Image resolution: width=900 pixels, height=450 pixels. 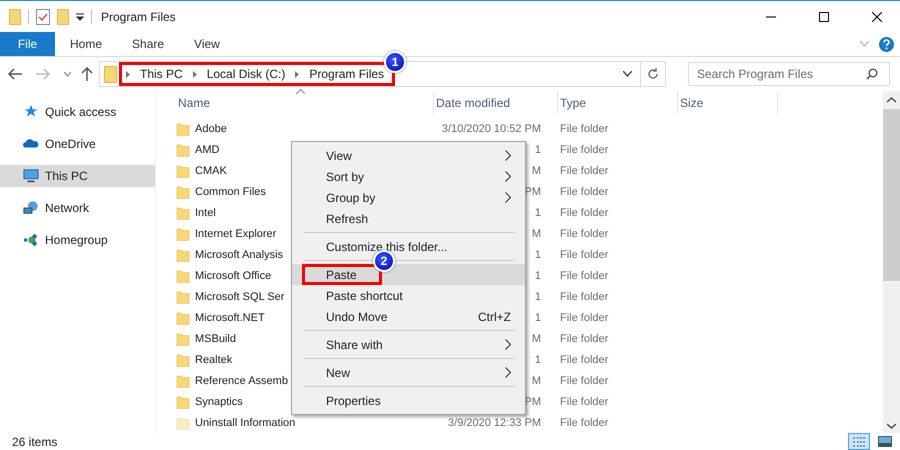 I want to click on file-name-text: Microsoft.NET, so click(x=230, y=318).